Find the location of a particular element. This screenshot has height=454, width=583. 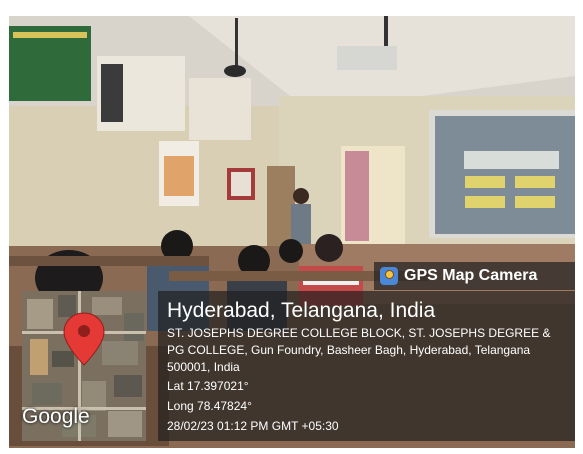

timestamp: 28/02/23 01:12 PM GMT +05:30 is located at coordinates (253, 426).